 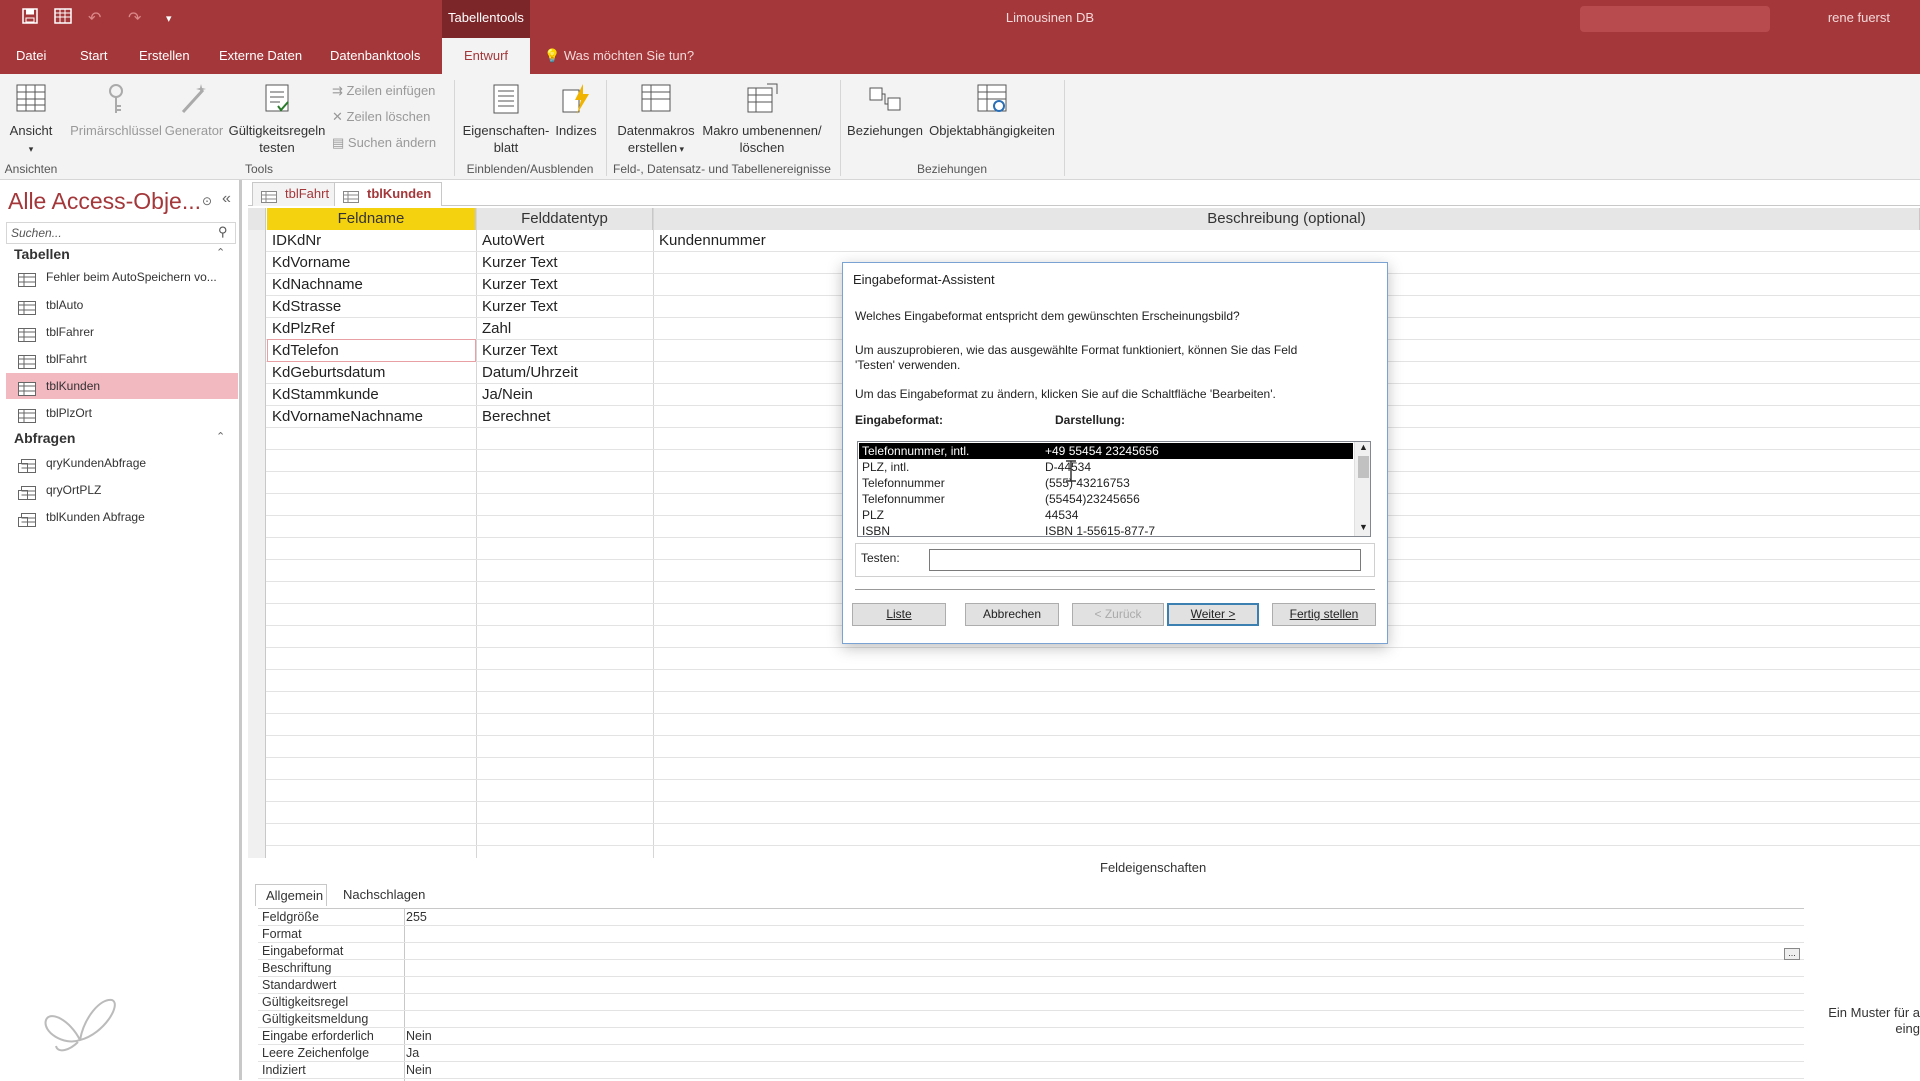 I want to click on property-row: Standardwert, so click(x=1031, y=985).